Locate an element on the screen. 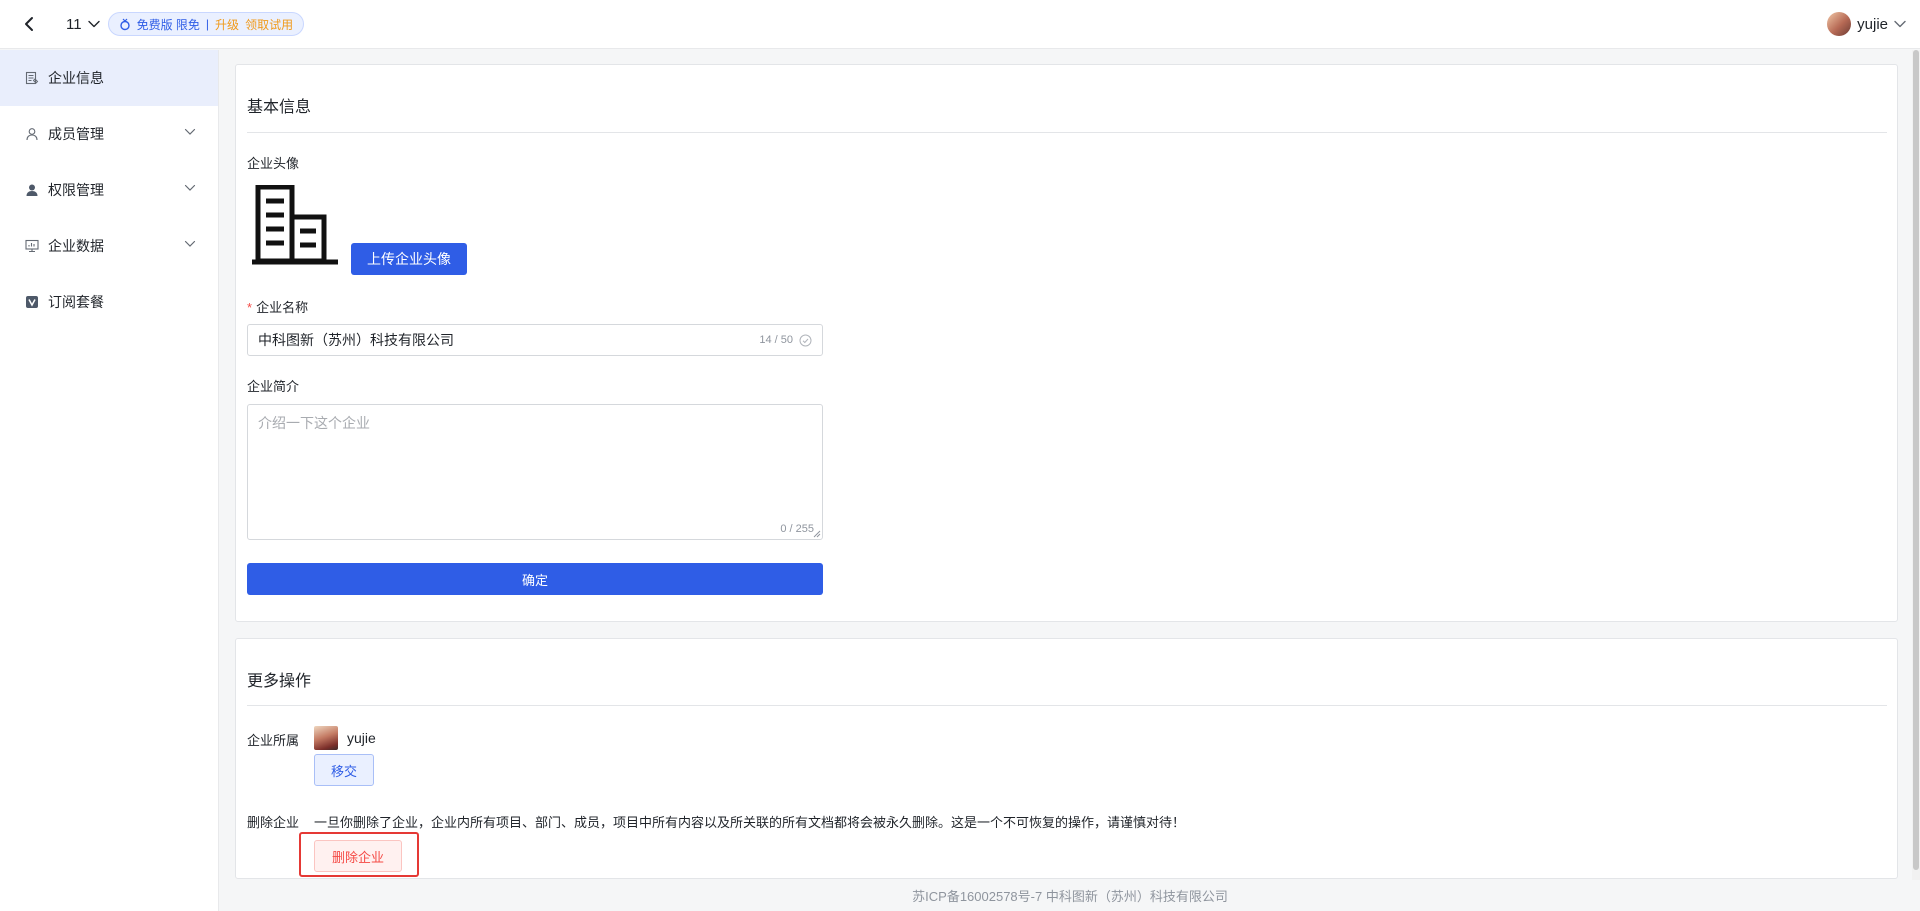 Image resolution: width=1920 pixels, height=911 pixels. company-intro-field: 0 / 255 is located at coordinates (535, 472).